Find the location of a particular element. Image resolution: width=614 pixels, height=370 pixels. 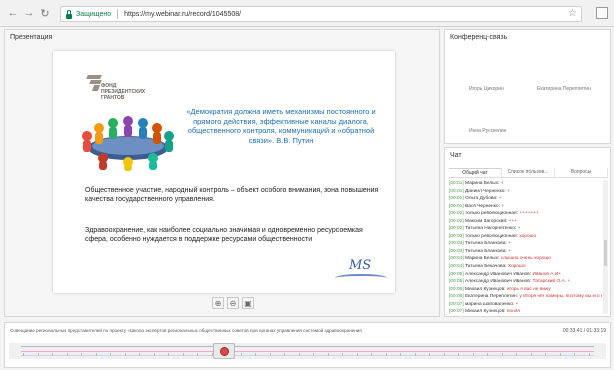

save-icon: ▣ is located at coordinates (248, 303).